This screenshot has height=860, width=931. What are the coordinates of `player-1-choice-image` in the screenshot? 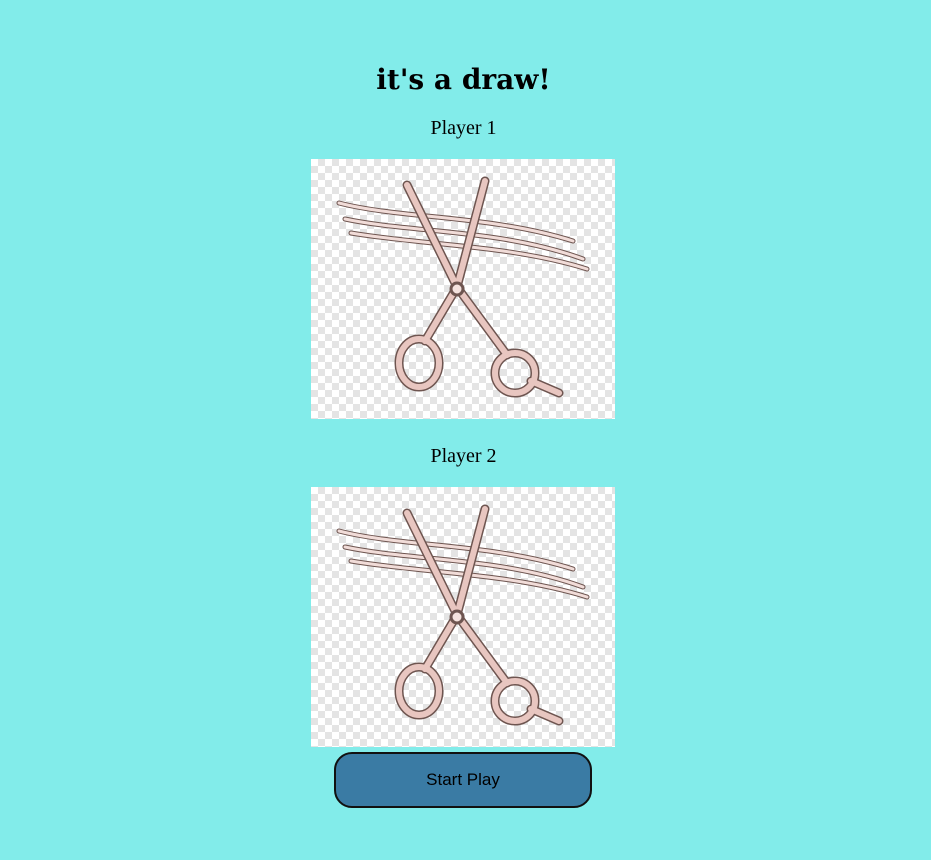 It's located at (463, 289).